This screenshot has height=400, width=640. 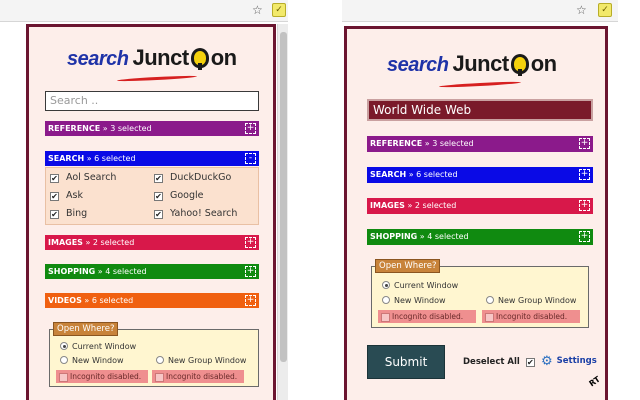 What do you see at coordinates (406, 362) in the screenshot?
I see `submit-button: Submit` at bounding box center [406, 362].